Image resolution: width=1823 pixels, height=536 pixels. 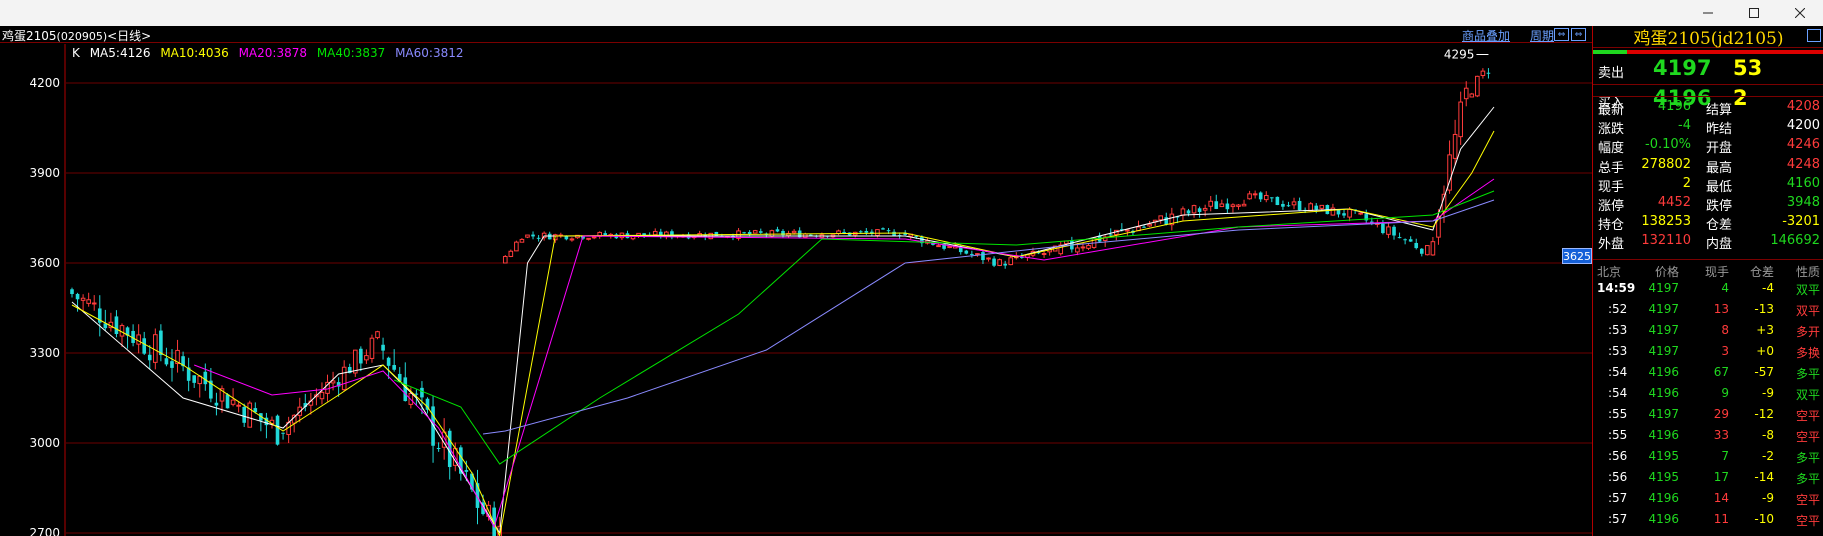 I want to click on y-tick-label: 3600, so click(x=44, y=263).